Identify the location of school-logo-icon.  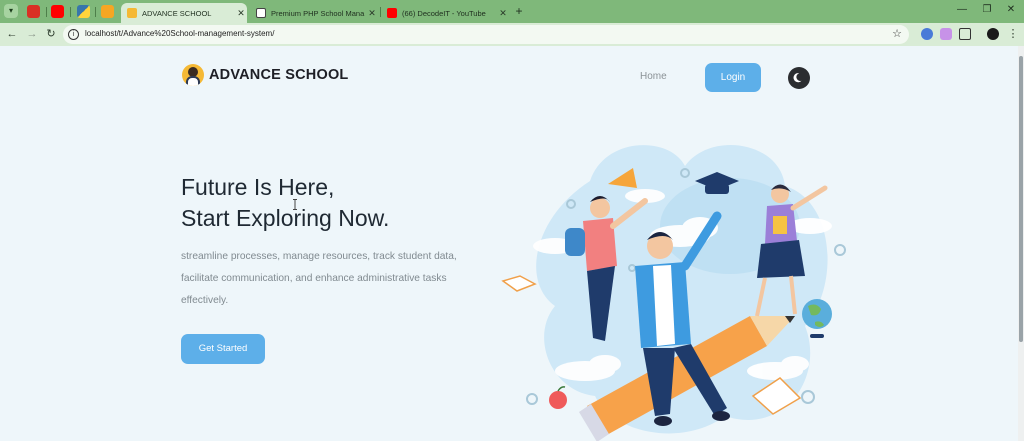
(193, 75).